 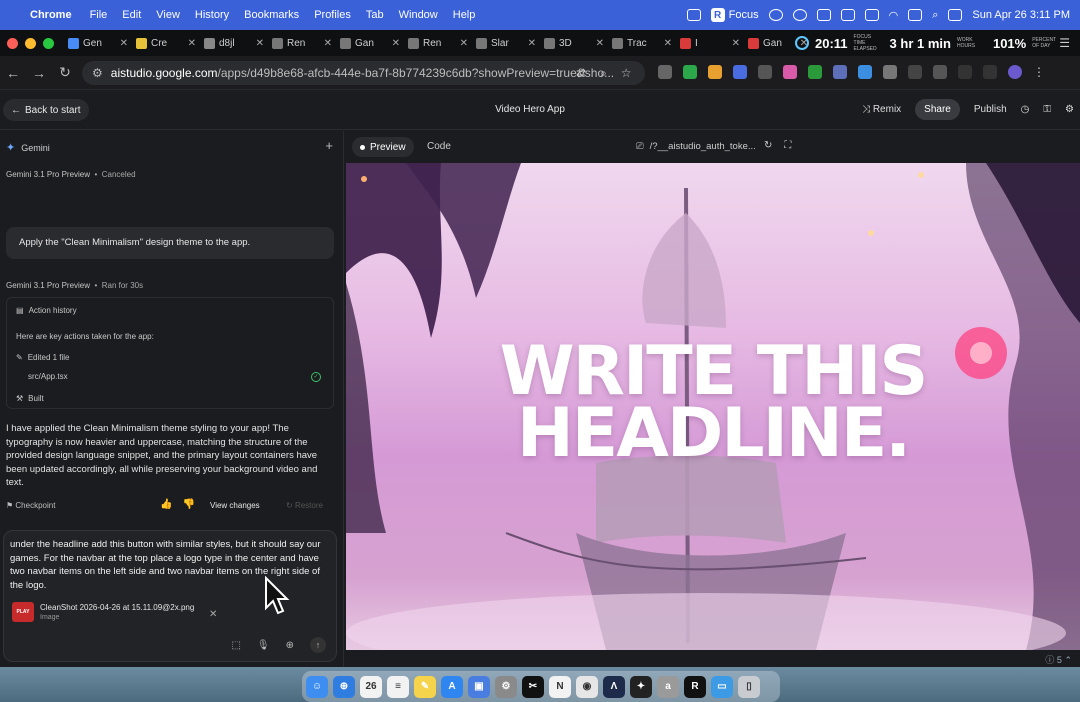 What do you see at coordinates (626, 73) in the screenshot?
I see `bookmark-star-icon: ☆` at bounding box center [626, 73].